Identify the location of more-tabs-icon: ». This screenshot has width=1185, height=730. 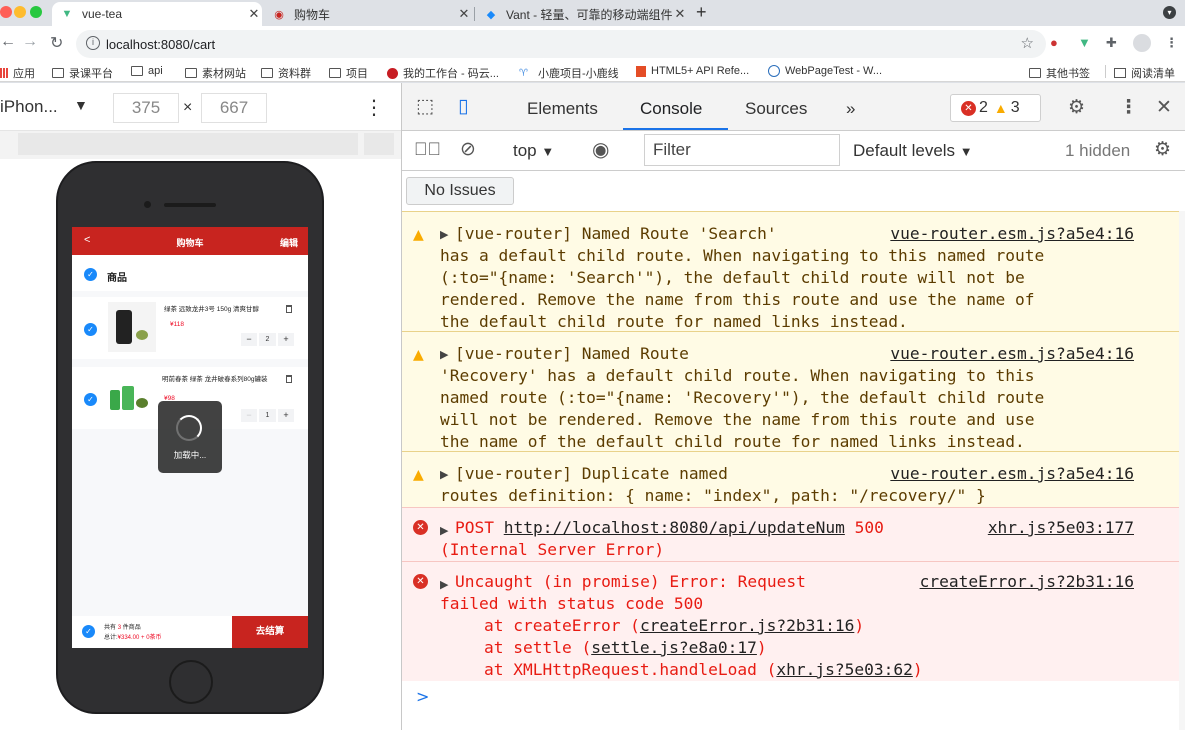
(850, 109).